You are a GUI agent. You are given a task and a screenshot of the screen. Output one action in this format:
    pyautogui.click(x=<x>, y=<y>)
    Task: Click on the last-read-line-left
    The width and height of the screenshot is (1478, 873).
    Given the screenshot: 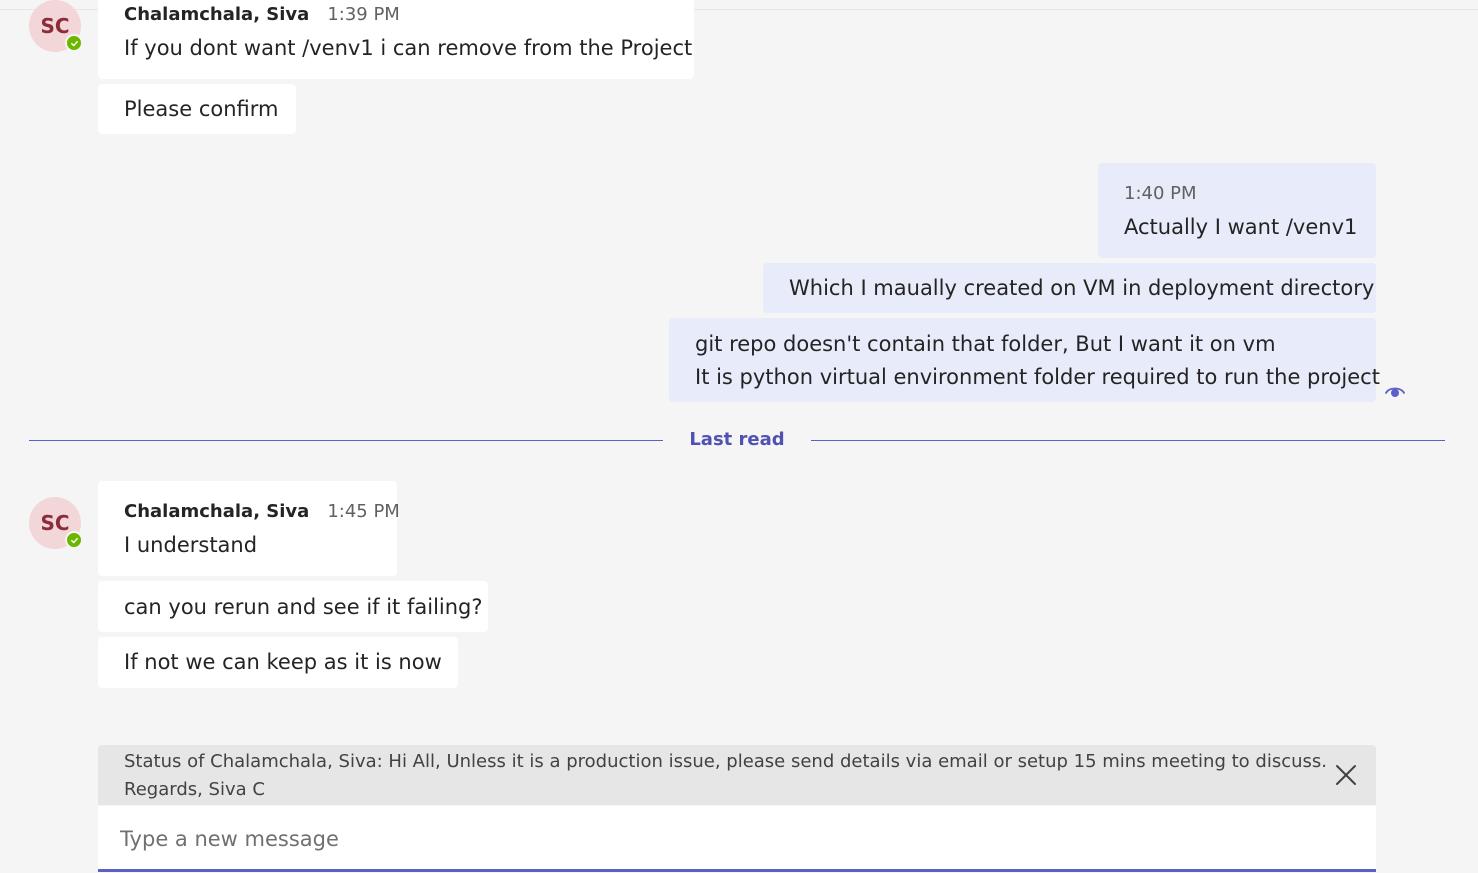 What is the action you would take?
    pyautogui.click(x=346, y=440)
    